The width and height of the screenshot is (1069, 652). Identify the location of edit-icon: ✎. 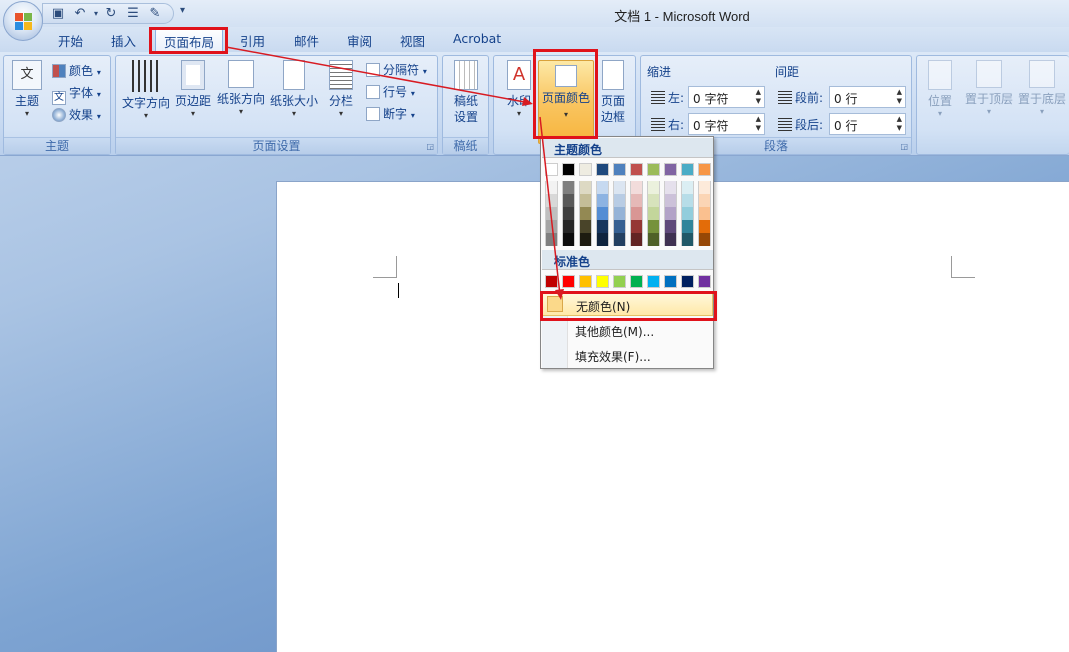
(155, 14).